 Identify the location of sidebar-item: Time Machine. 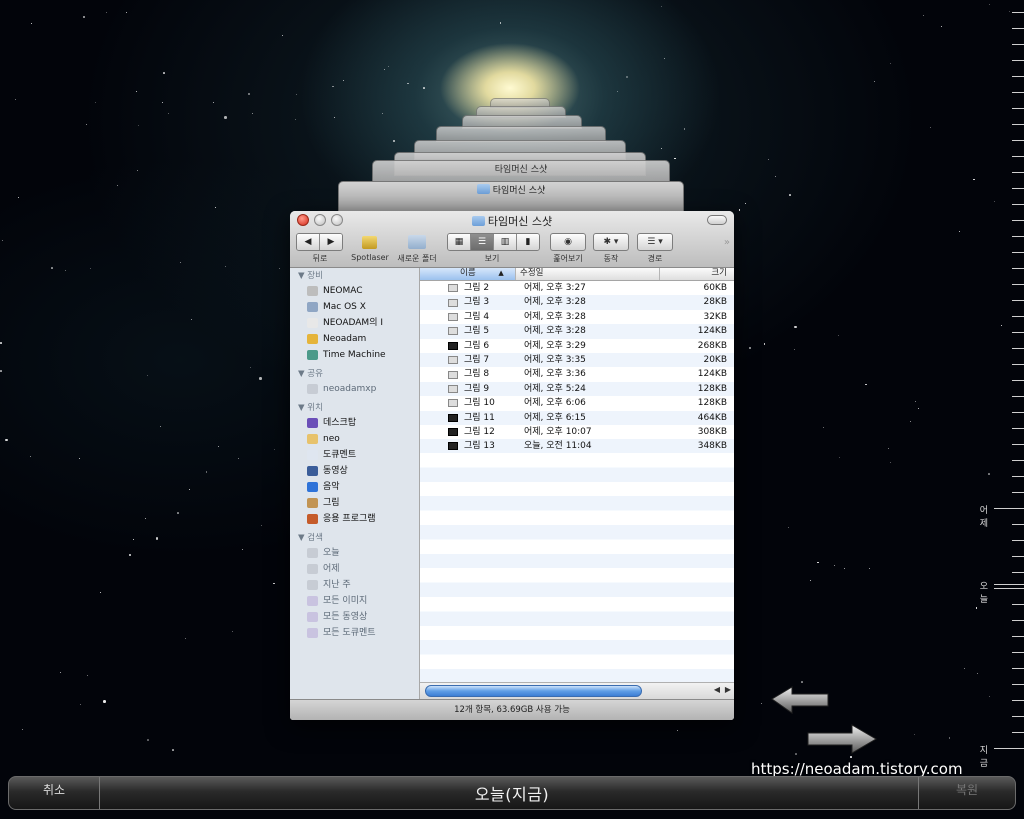
(354, 355).